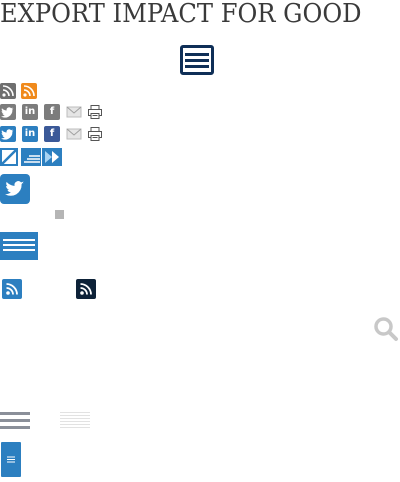  What do you see at coordinates (386, 329) in the screenshot?
I see `search-icon` at bounding box center [386, 329].